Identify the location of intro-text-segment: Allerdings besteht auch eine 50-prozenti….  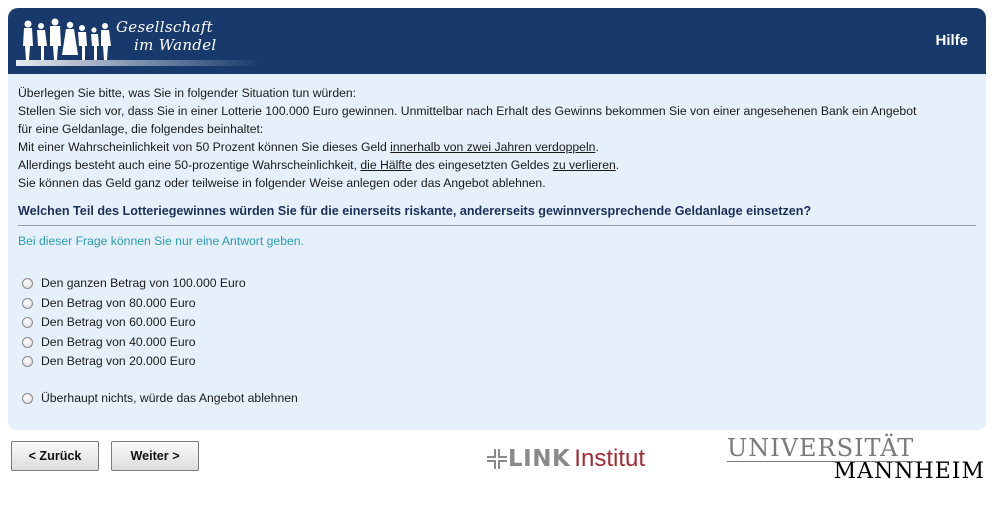
(189, 165).